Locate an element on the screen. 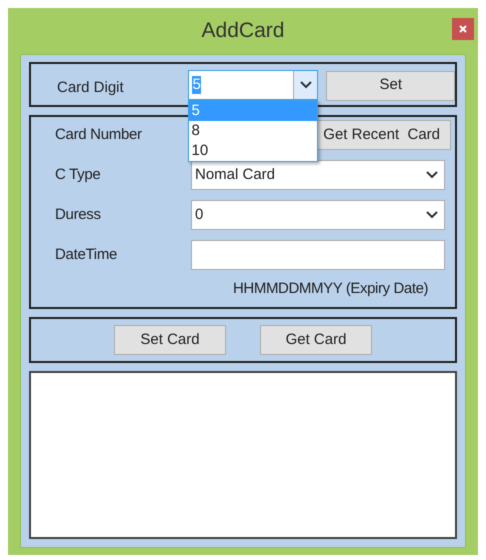  field-label: DateTime is located at coordinates (86, 254).